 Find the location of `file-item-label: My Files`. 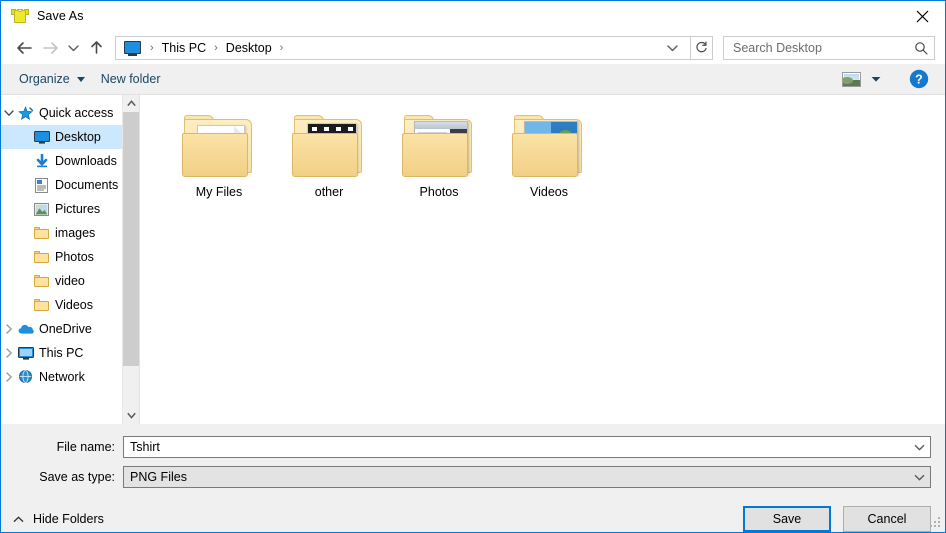

file-item-label: My Files is located at coordinates (219, 192).